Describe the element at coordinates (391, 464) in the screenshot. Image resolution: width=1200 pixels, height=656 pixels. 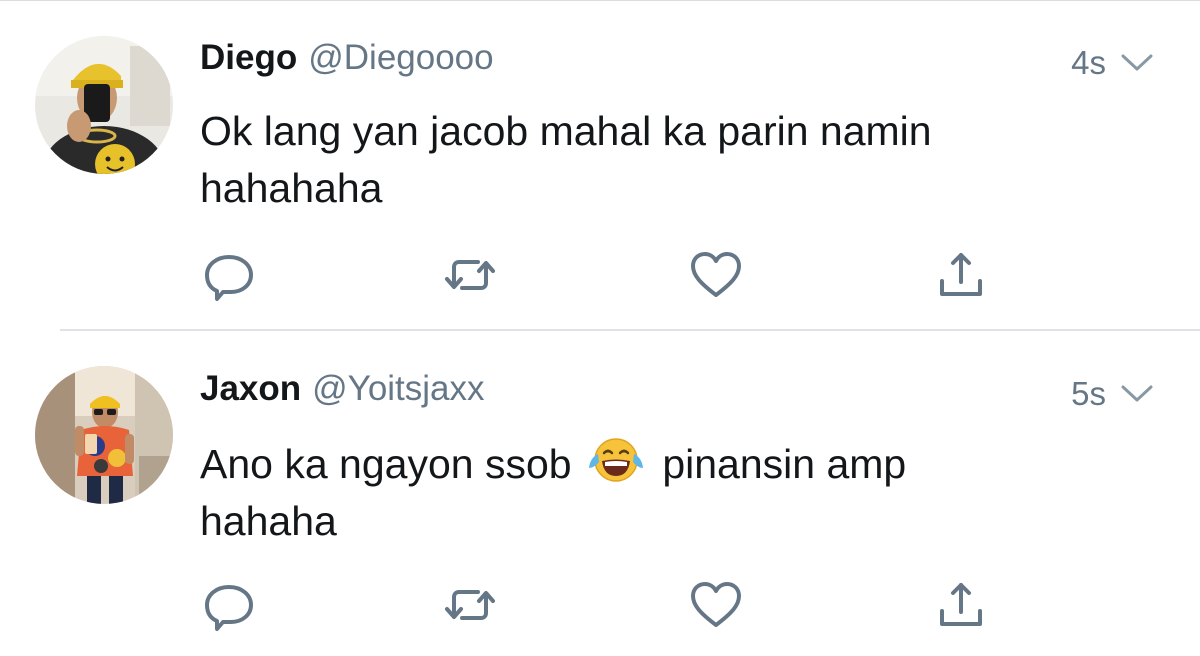
I see `tweet-text-segment: Ano ka ngayon ssob` at that location.